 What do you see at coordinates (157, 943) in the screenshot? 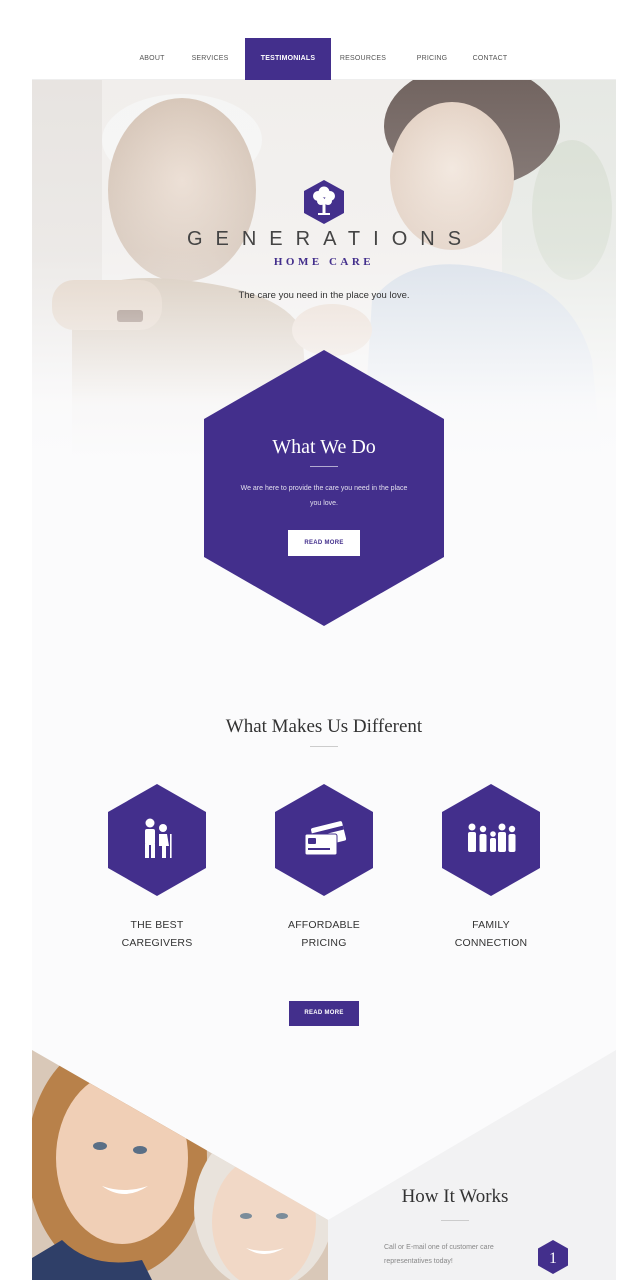
I see `feature-label-line2: CAREGIVERS` at bounding box center [157, 943].